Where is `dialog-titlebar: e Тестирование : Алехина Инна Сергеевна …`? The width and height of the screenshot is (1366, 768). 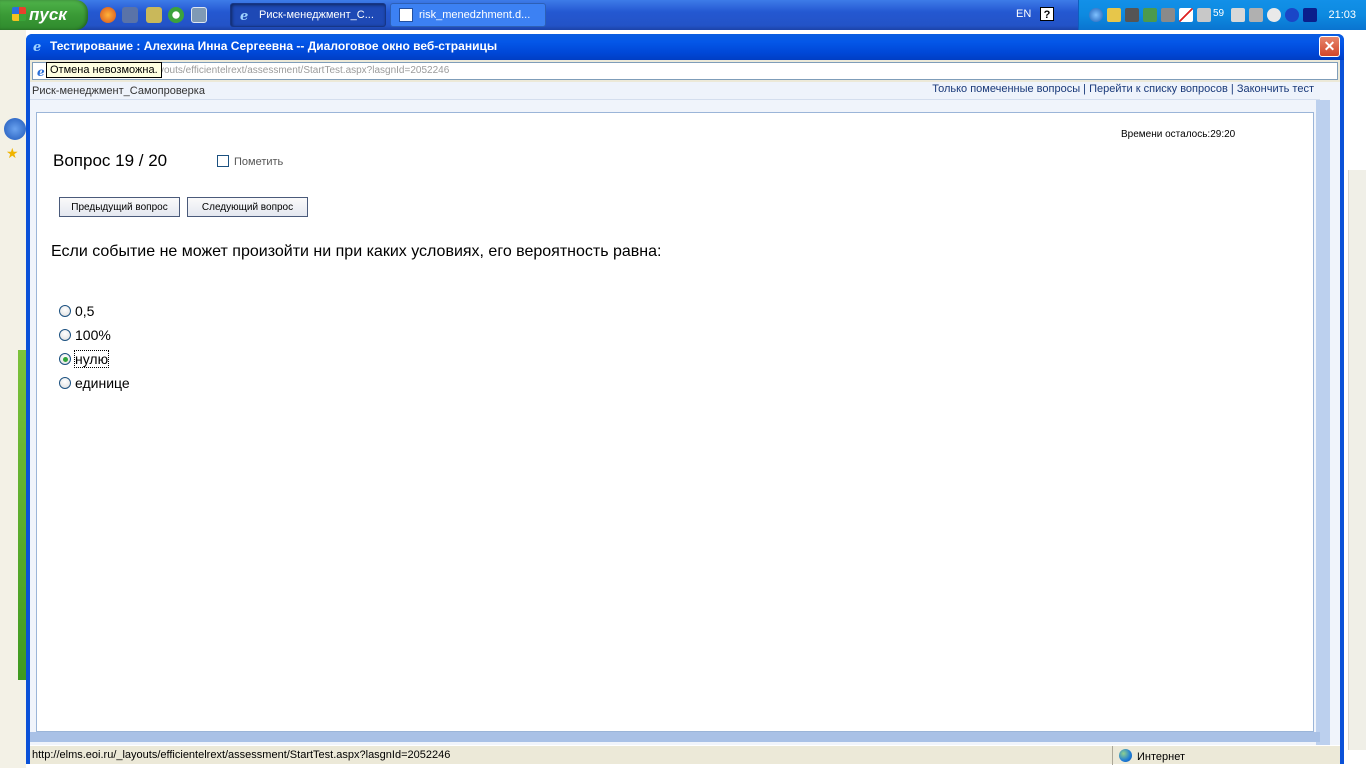
dialog-titlebar: e Тестирование : Алехина Инна Сергеевна … is located at coordinates (685, 47).